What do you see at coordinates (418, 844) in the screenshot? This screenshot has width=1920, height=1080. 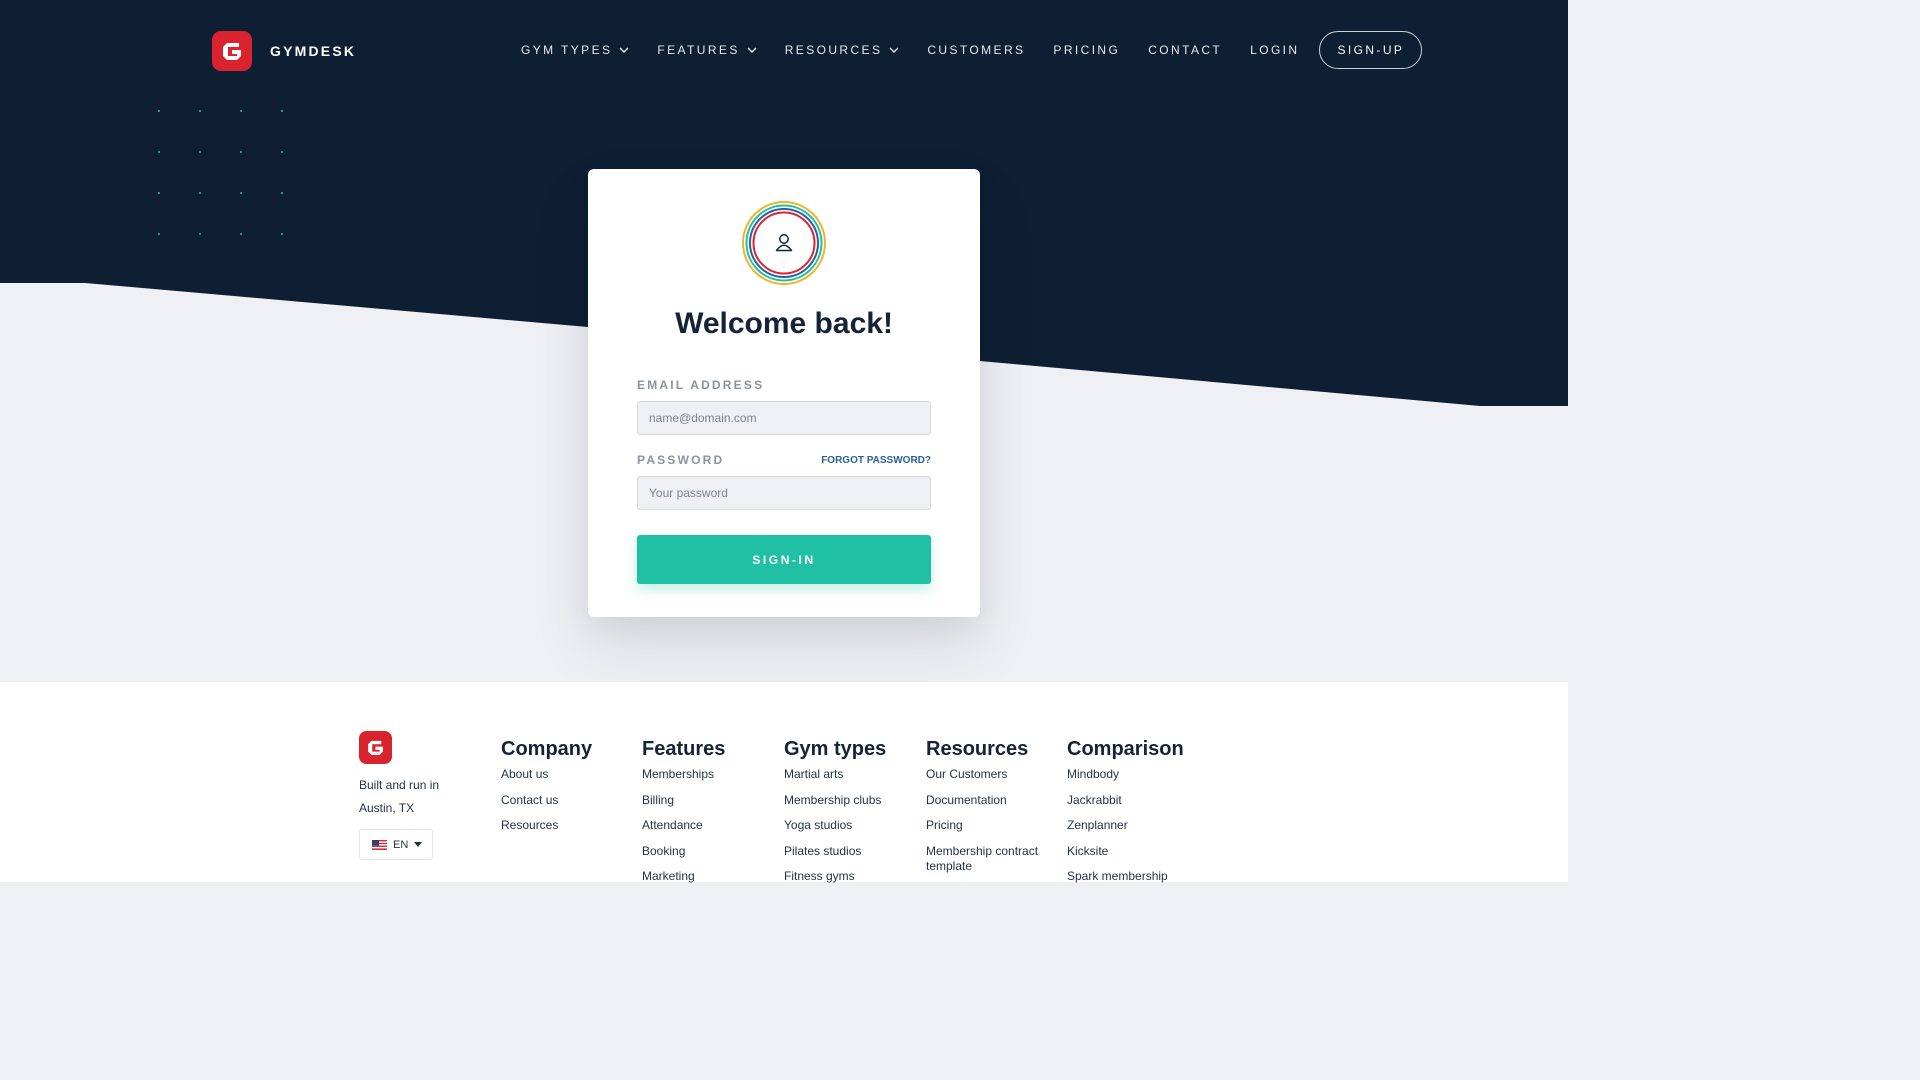 I see `caret-down-icon` at bounding box center [418, 844].